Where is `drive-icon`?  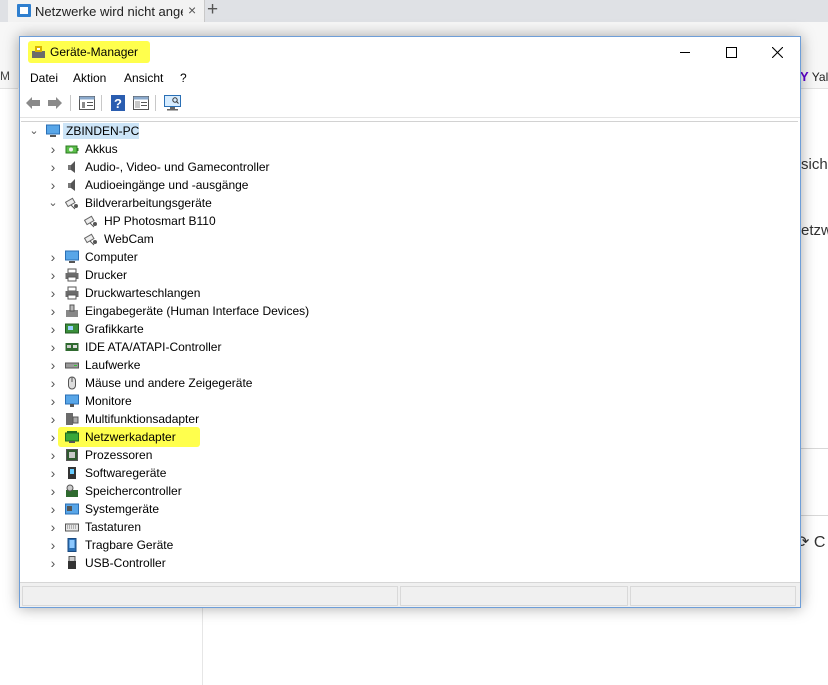 drive-icon is located at coordinates (72, 365).